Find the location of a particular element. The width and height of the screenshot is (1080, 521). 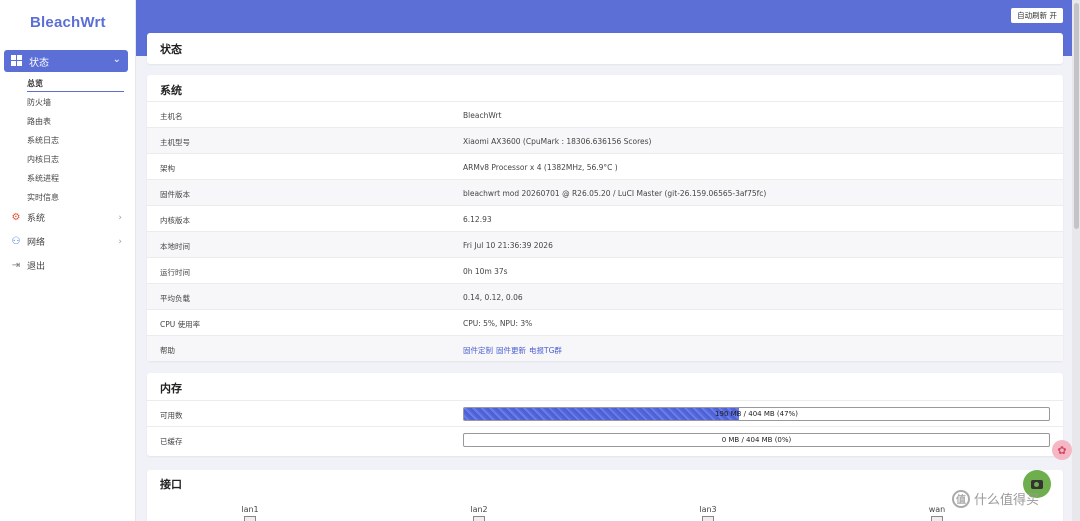

info-value: BleachWrt is located at coordinates (482, 115).